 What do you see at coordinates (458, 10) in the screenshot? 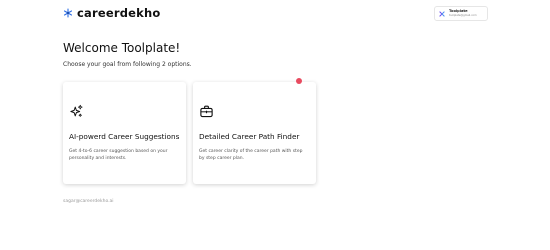
I see `user-name: Toolplate` at bounding box center [458, 10].